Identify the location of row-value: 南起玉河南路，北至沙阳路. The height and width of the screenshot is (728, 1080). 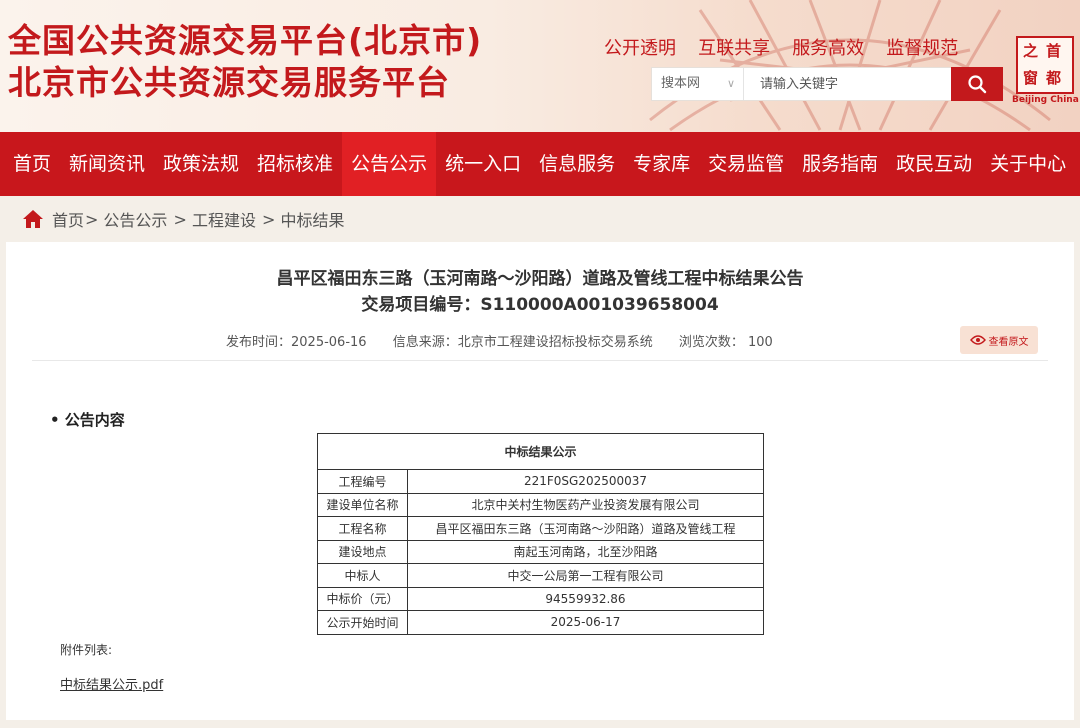
(585, 551).